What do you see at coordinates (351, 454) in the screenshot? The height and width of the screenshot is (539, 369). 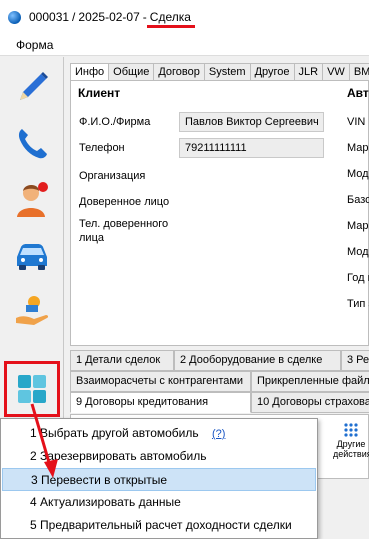 I see `other-actions-line2: действия` at bounding box center [351, 454].